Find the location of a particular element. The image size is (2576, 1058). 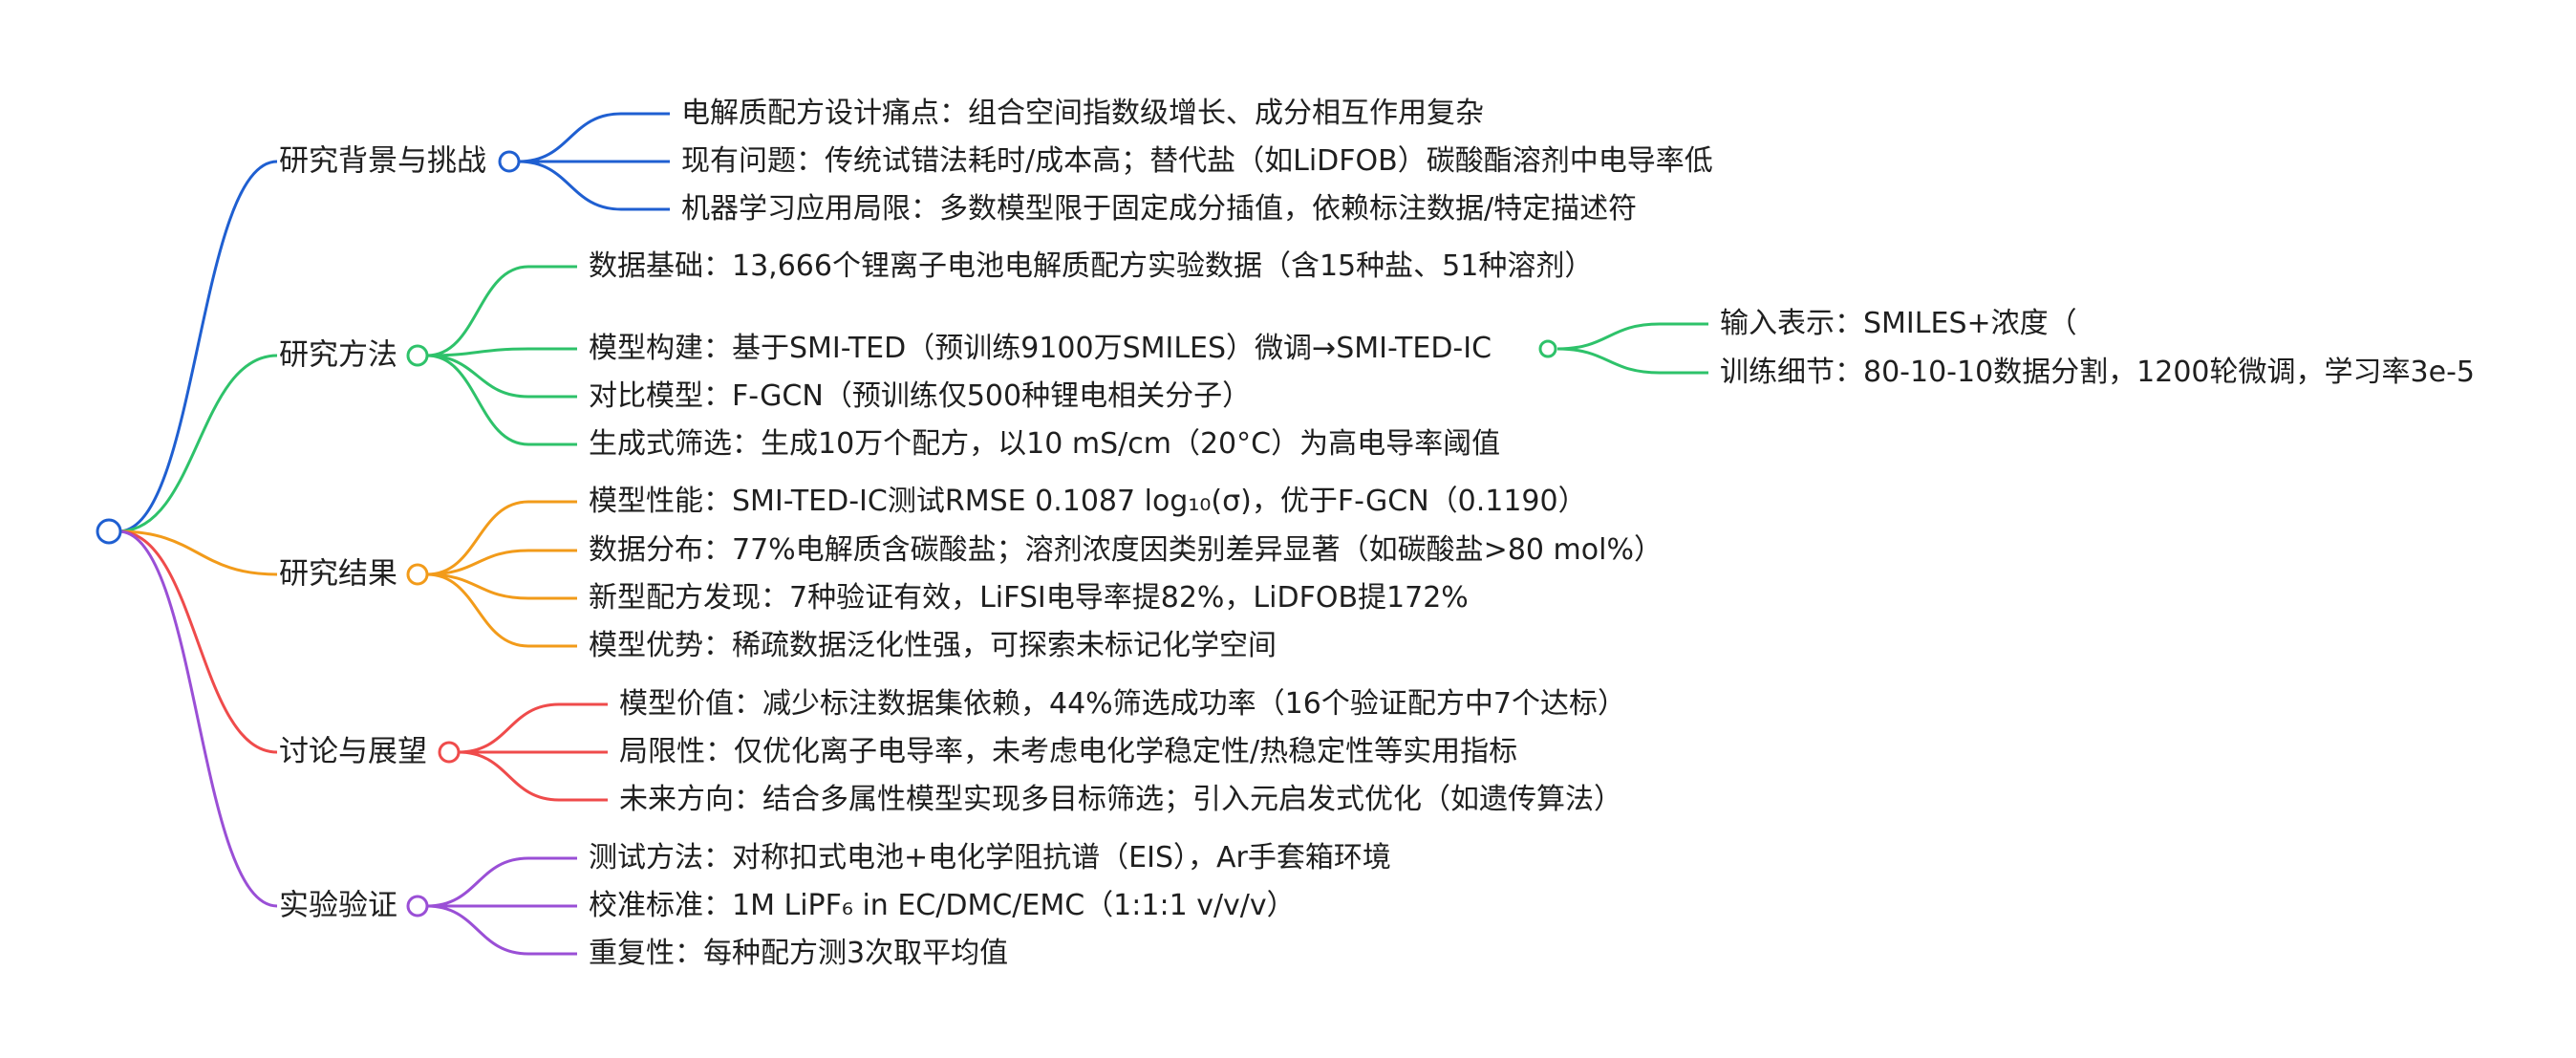

leaf-label: 局限性：仅优化离子电导率，未考虑电化学稳定性/热稳定性等实用指标 is located at coordinates (1068, 753).